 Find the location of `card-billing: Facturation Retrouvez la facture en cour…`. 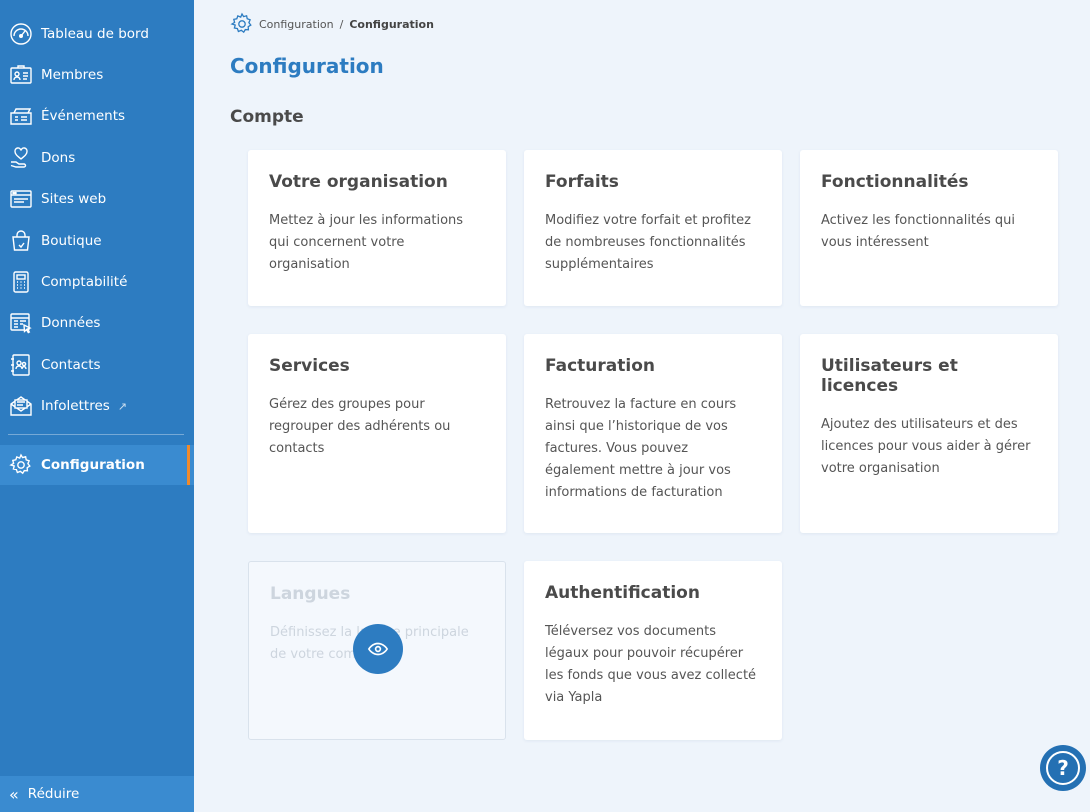

card-billing: Facturation Retrouvez la facture en cour… is located at coordinates (653, 433).